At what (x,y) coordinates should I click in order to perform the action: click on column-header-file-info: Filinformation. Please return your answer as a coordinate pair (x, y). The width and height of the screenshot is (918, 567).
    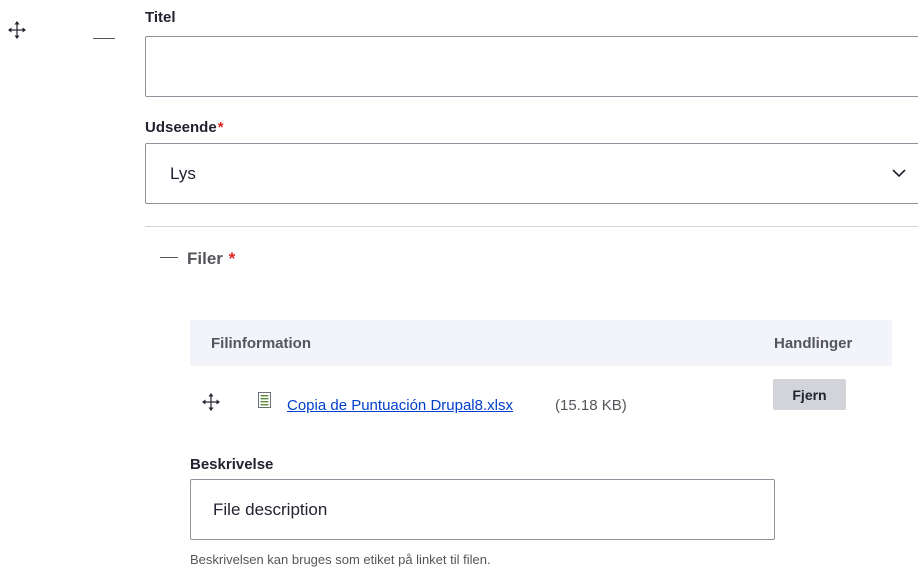
    Looking at the image, I should click on (261, 343).